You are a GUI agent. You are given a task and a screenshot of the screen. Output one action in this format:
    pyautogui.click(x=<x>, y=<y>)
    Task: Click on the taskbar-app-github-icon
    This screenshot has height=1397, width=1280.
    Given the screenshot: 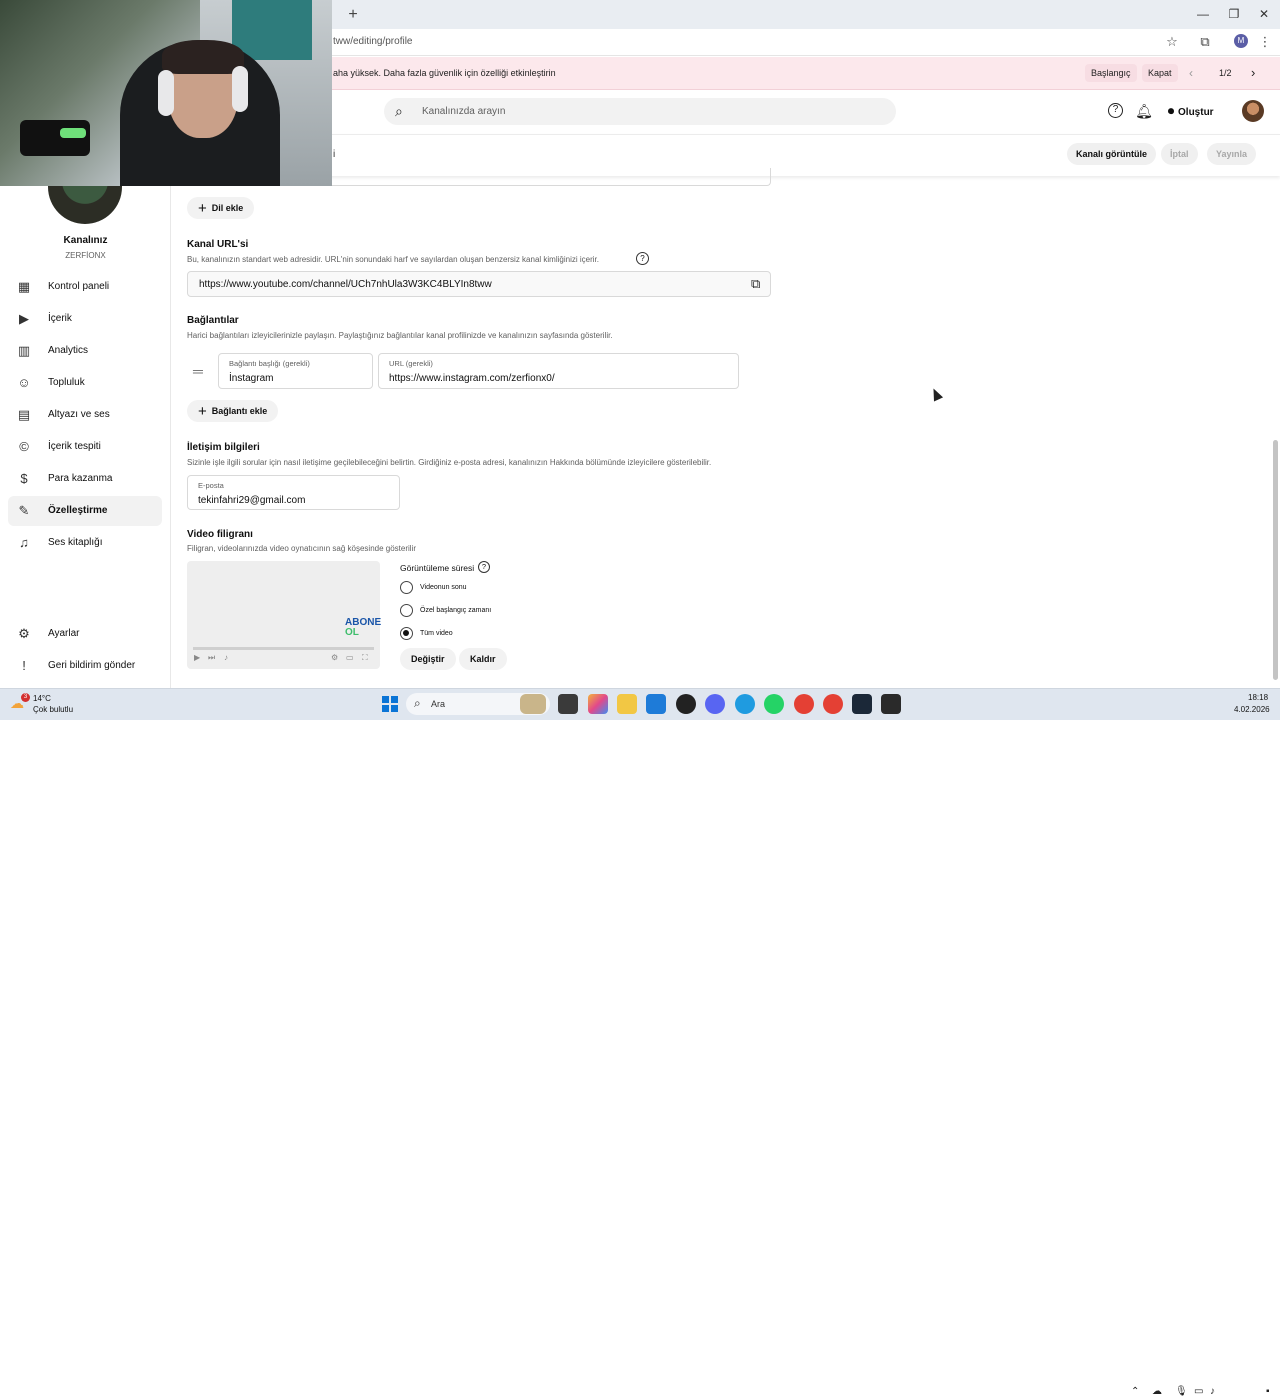 What is the action you would take?
    pyautogui.click(x=686, y=704)
    